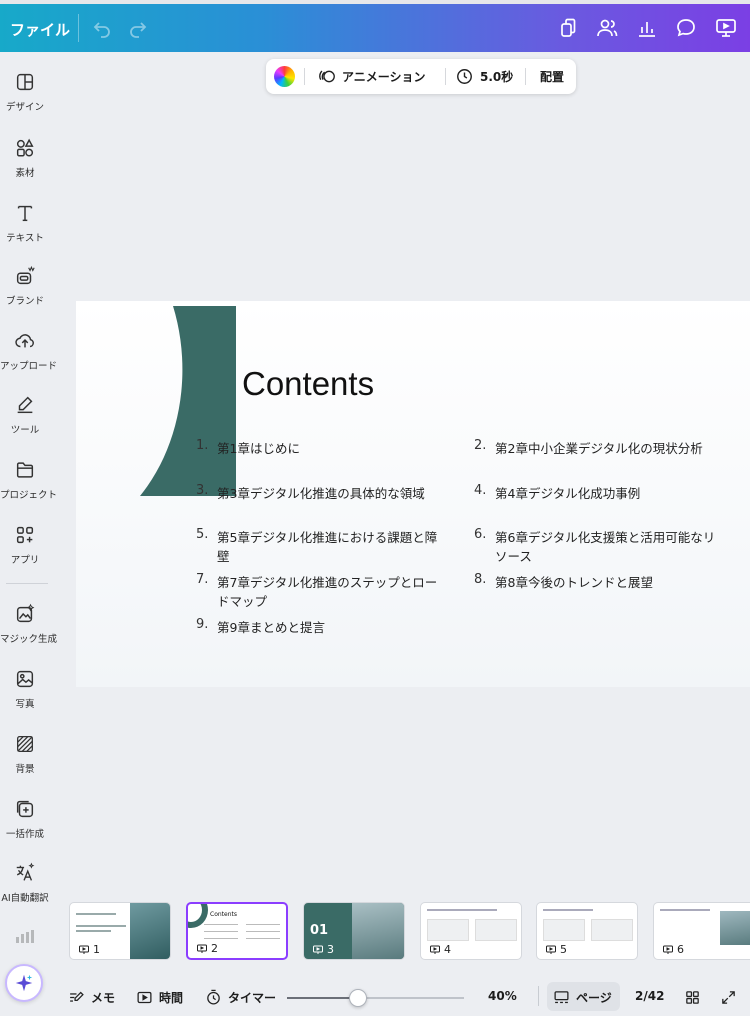  I want to click on sidebar-item-brand: ブランド, so click(25, 286).